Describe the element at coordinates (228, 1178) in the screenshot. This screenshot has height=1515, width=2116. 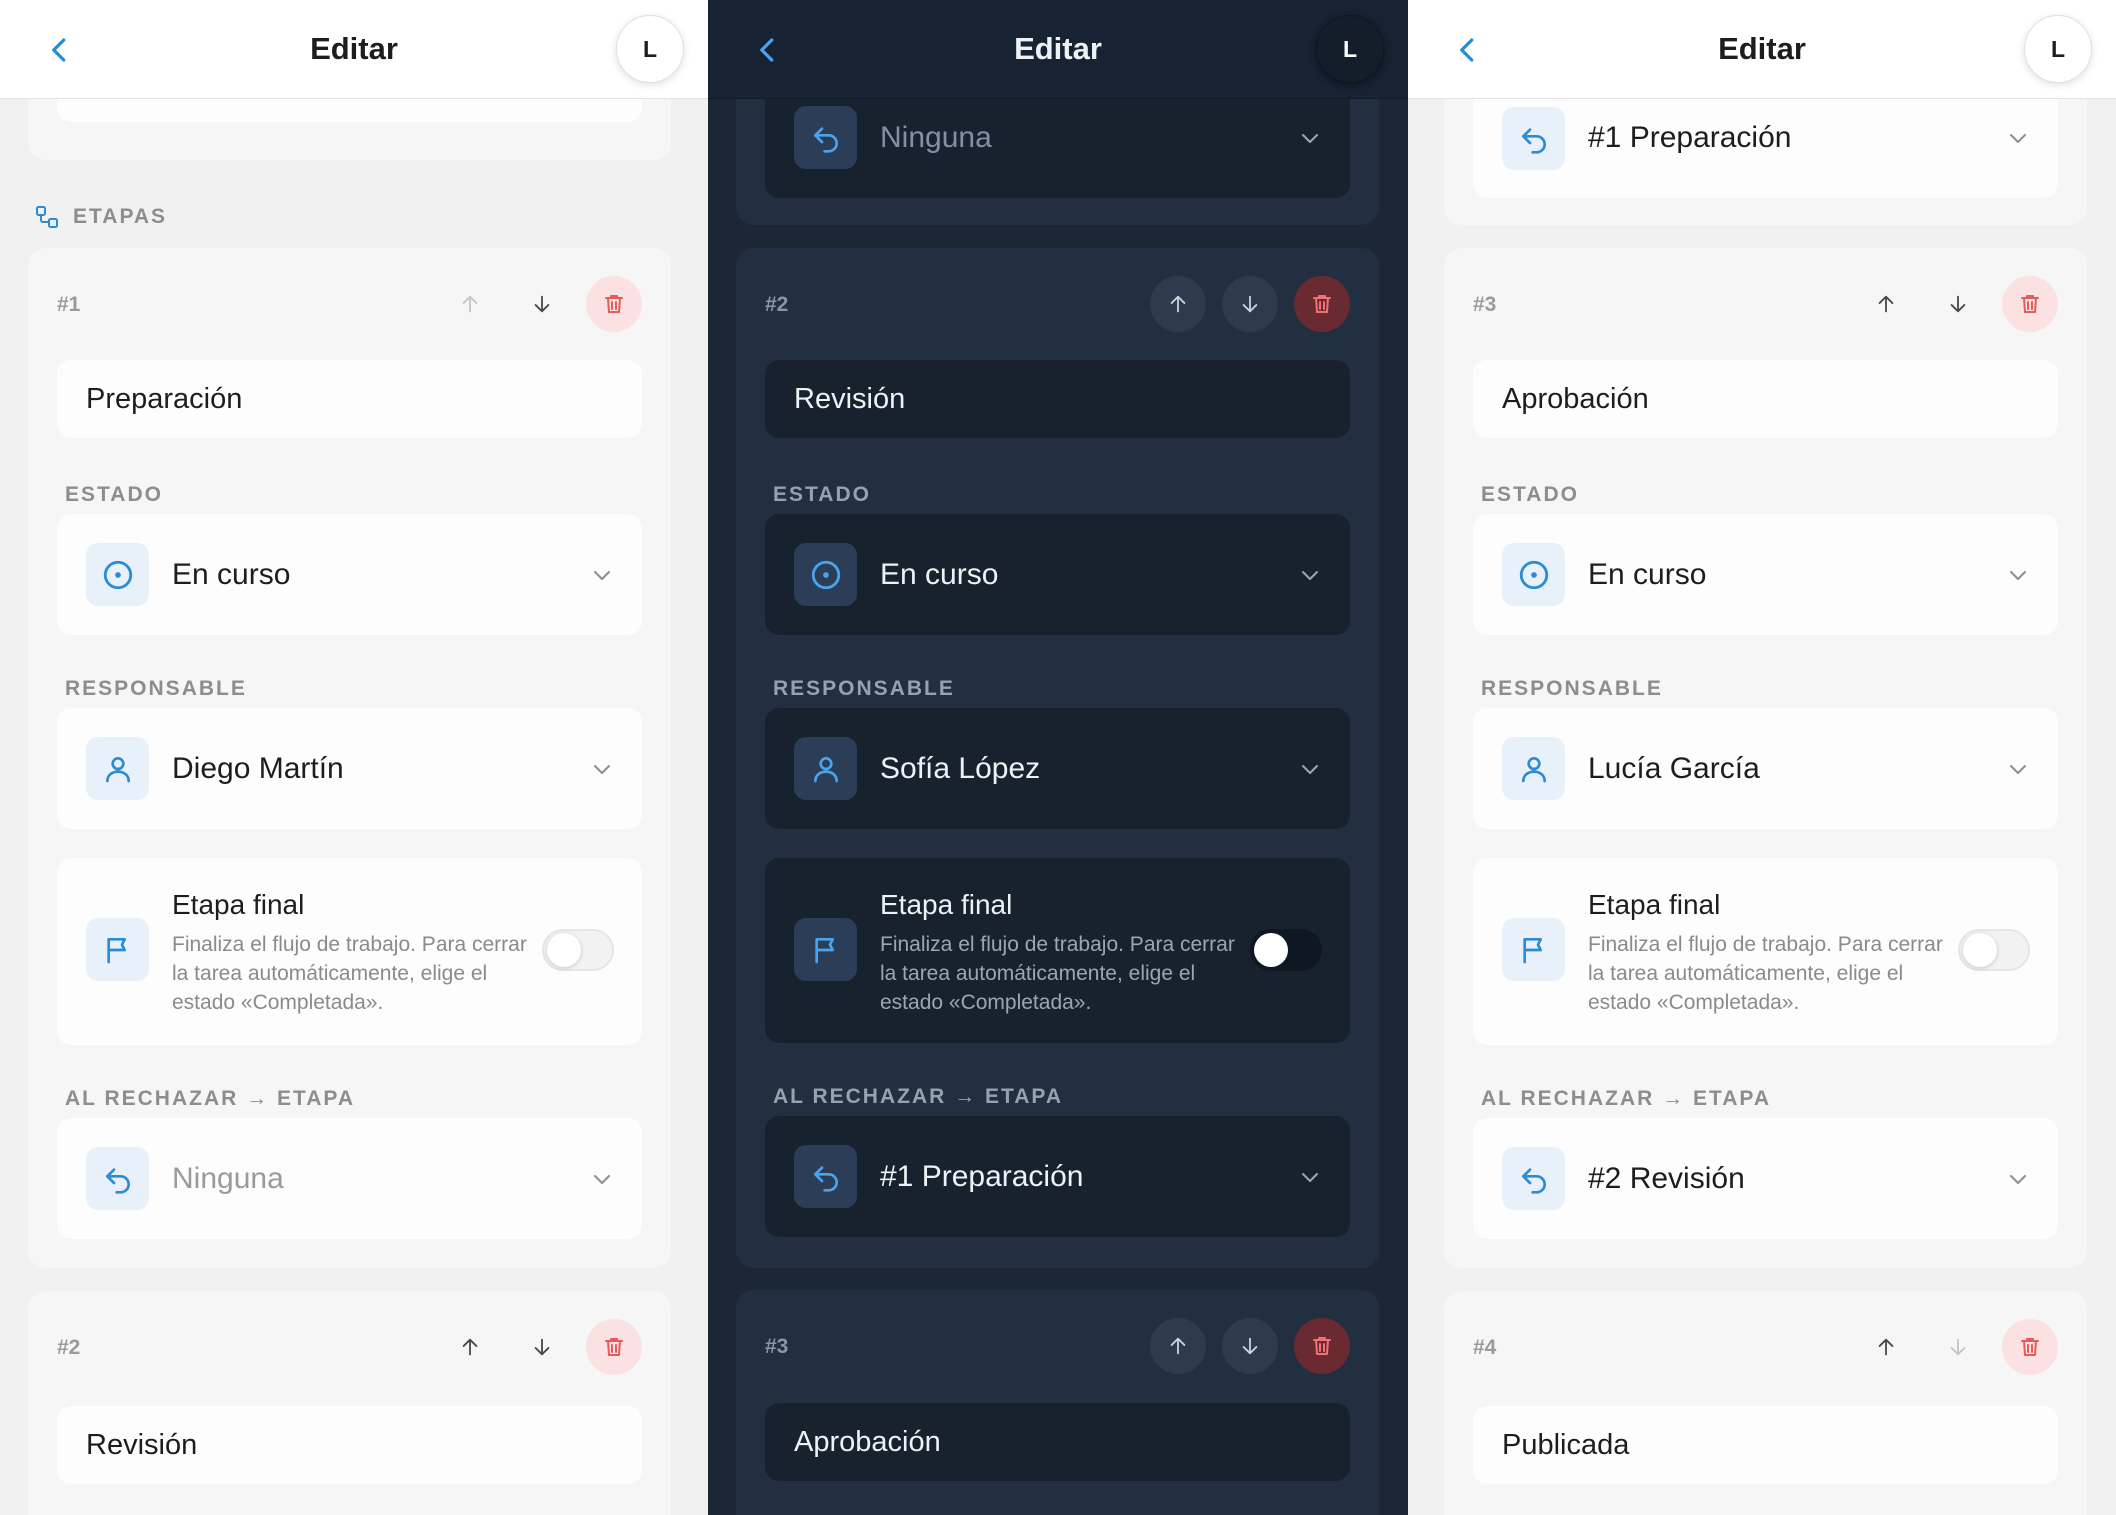
I see `on-reject-value: Ninguna` at that location.